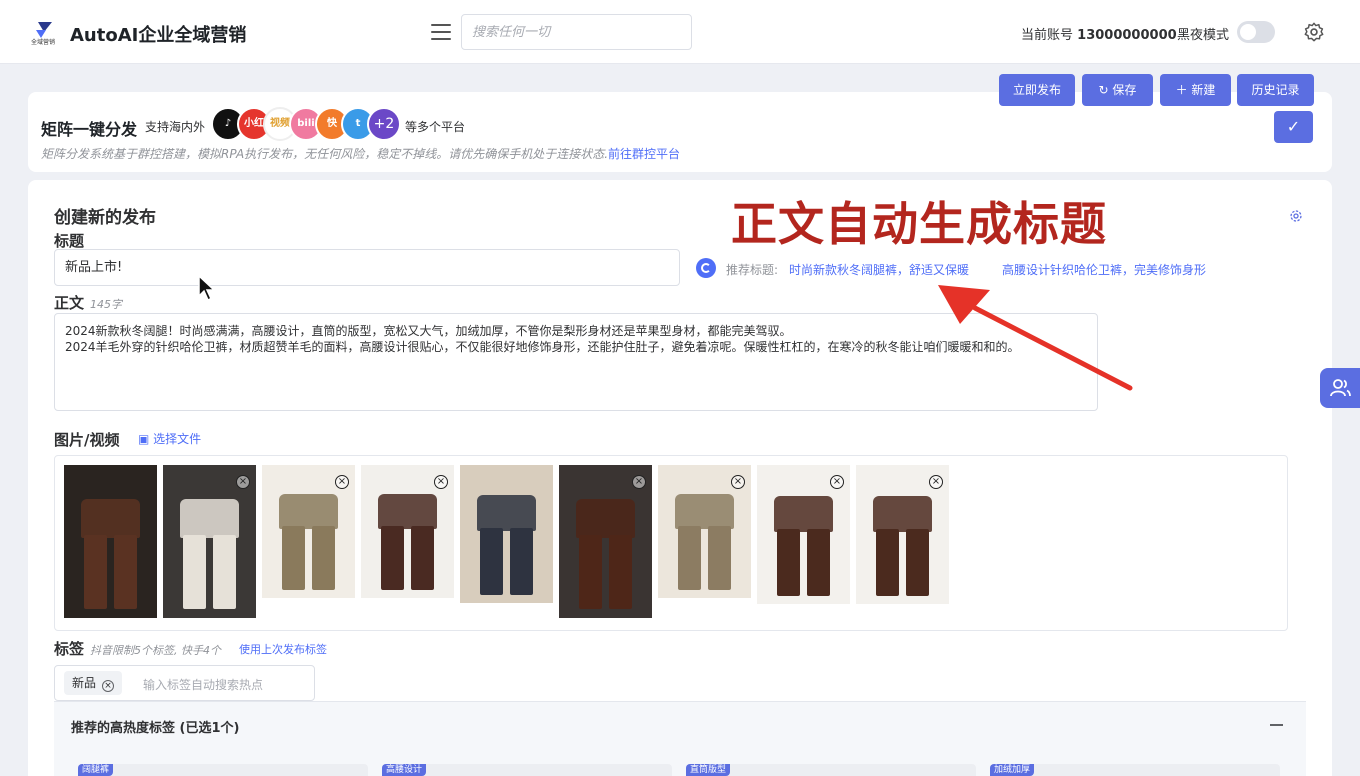 This screenshot has width=1360, height=776. I want to click on body-label: 正文 145字, so click(88, 302).